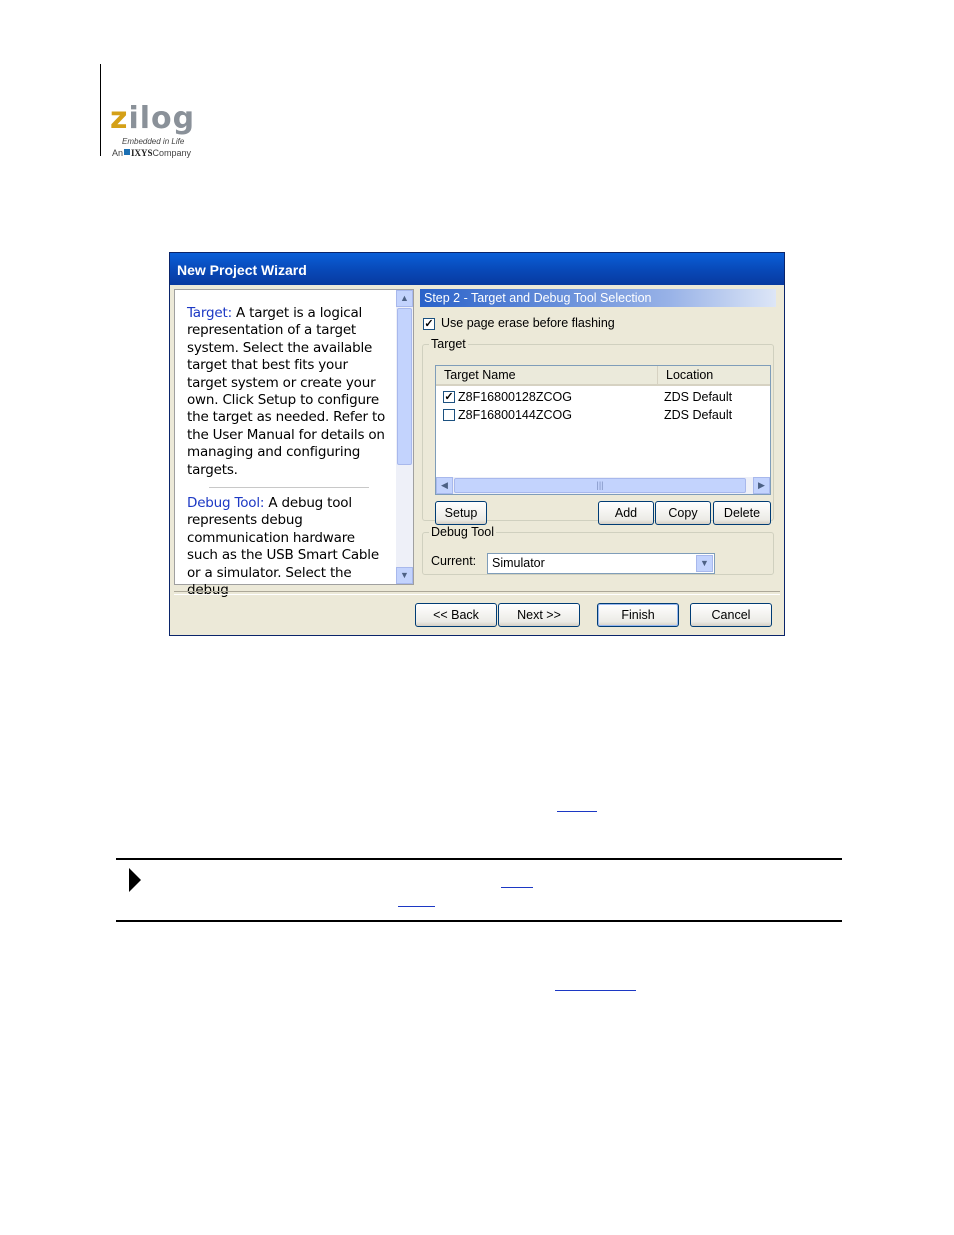 This screenshot has height=1235, width=954. What do you see at coordinates (731, 615) in the screenshot?
I see `cancel-button: Cancel` at bounding box center [731, 615].